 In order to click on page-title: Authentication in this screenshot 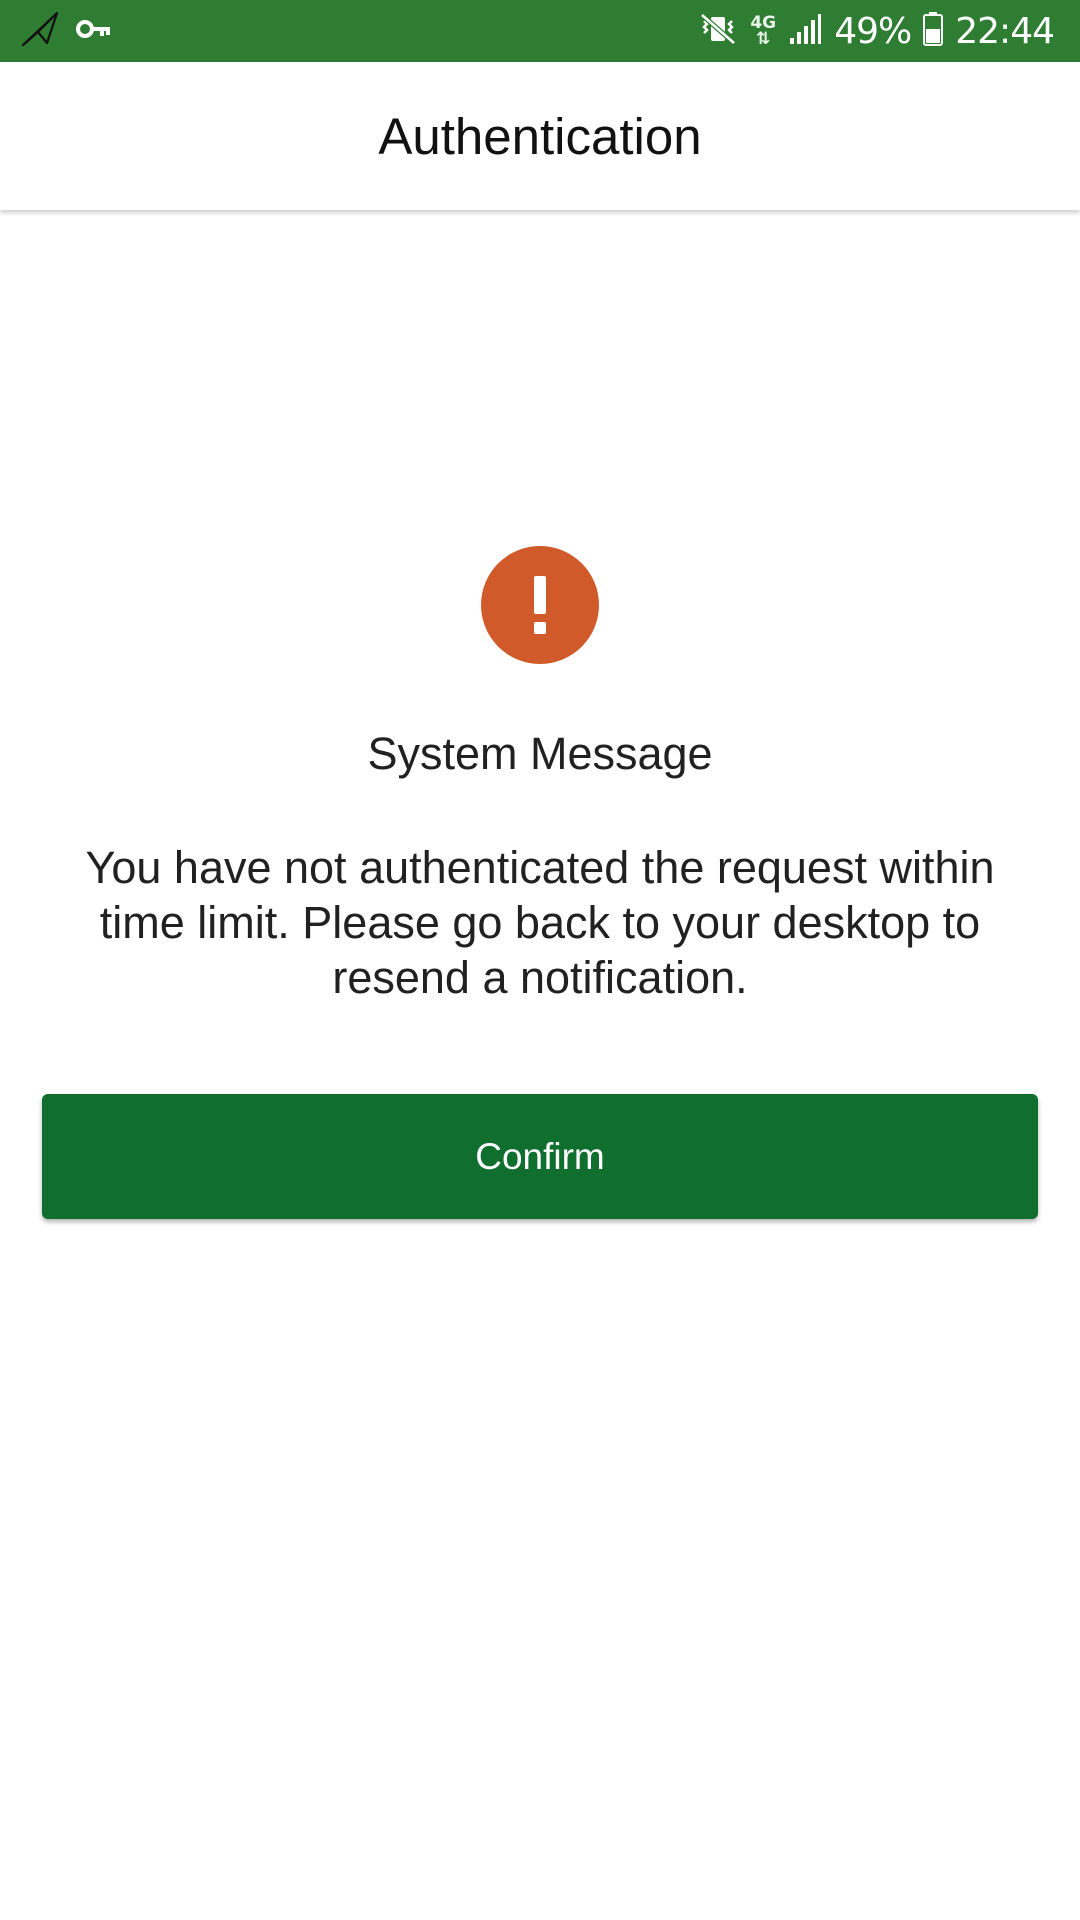, I will do `click(540, 136)`.